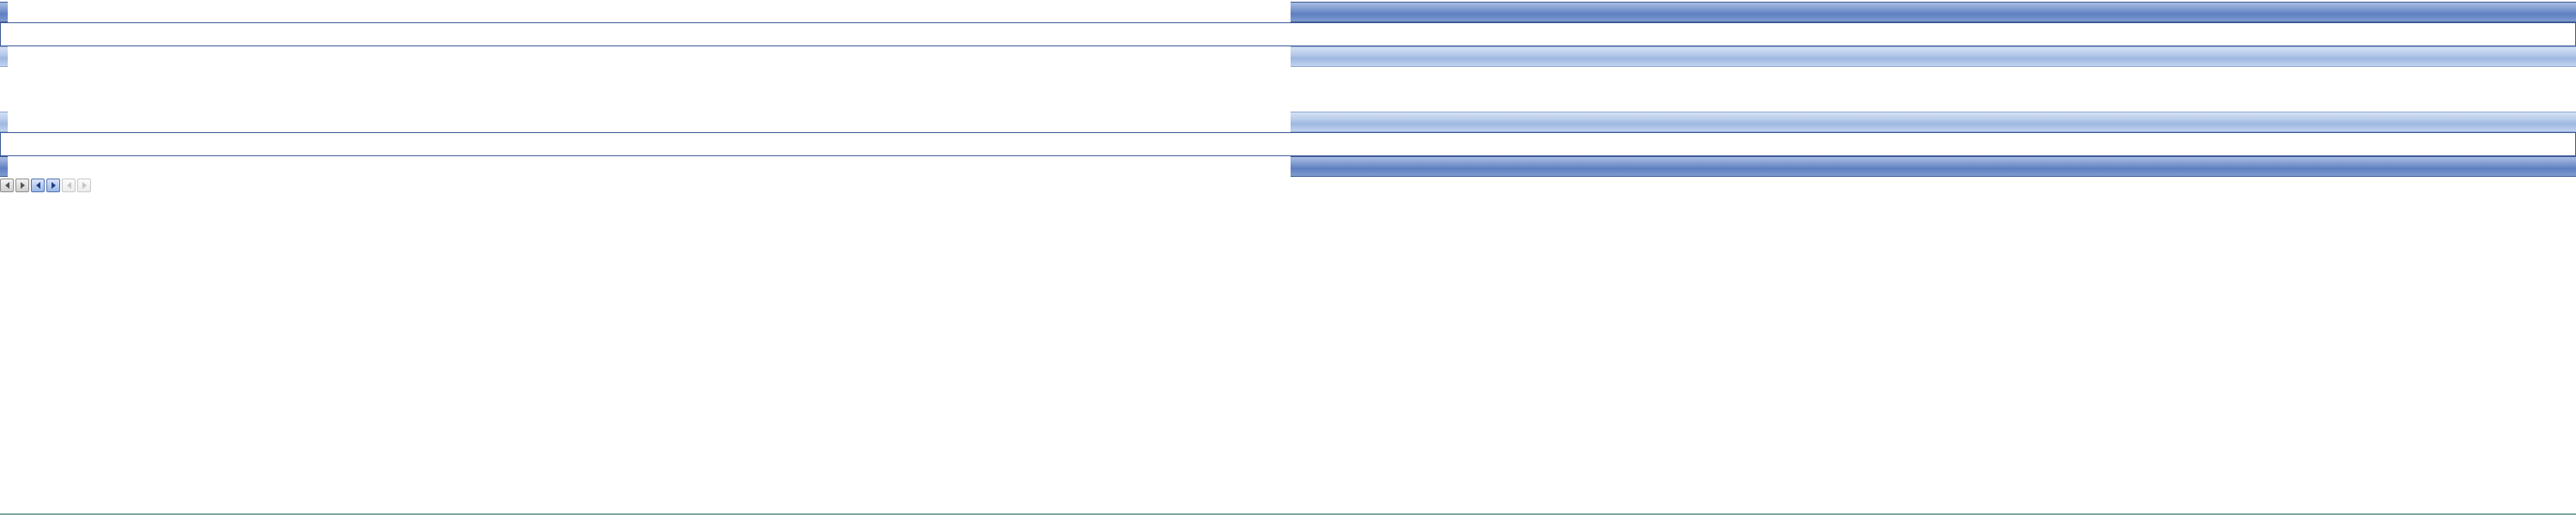 This screenshot has width=2576, height=515. I want to click on page-next-button, so click(53, 185).